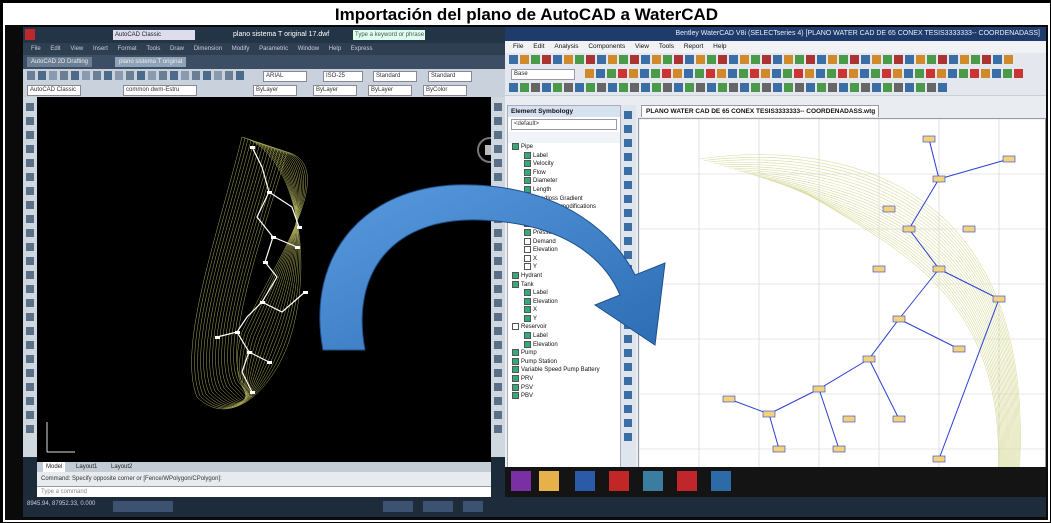  I want to click on scenario-dropdown: Base, so click(543, 74).